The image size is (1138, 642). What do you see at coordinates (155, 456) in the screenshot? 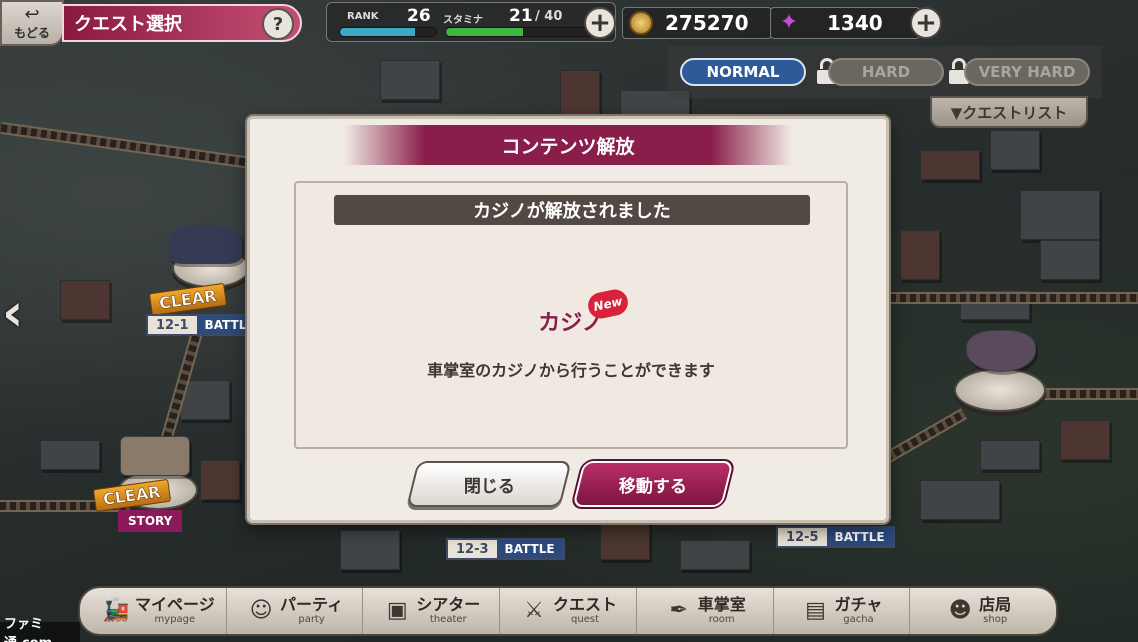
I see `book-icon` at bounding box center [155, 456].